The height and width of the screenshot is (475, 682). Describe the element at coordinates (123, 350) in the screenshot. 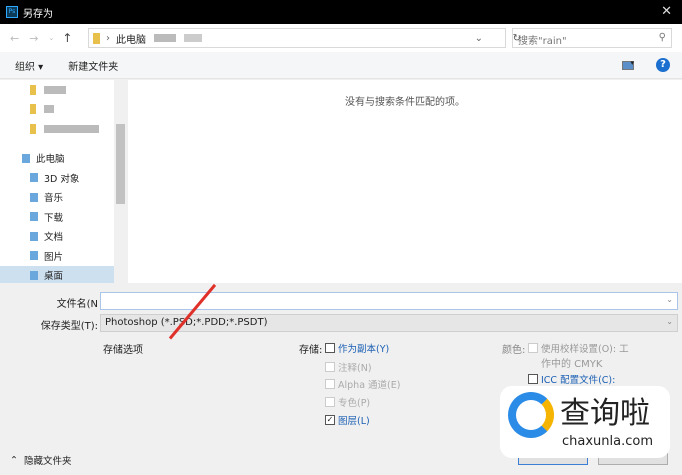

I see `options-title: 存储选项` at that location.